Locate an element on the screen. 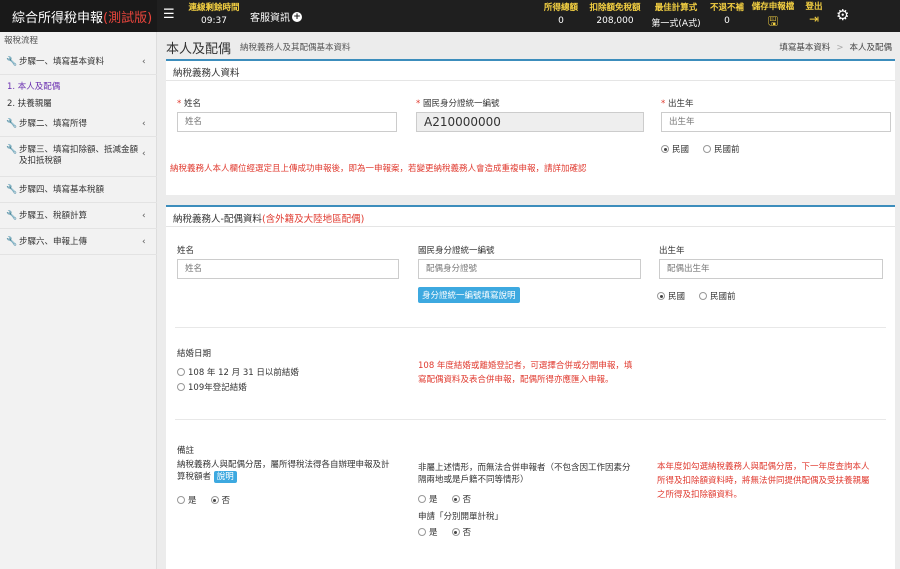 This screenshot has width=900, height=569. stat-value: 0 is located at coordinates (561, 21).